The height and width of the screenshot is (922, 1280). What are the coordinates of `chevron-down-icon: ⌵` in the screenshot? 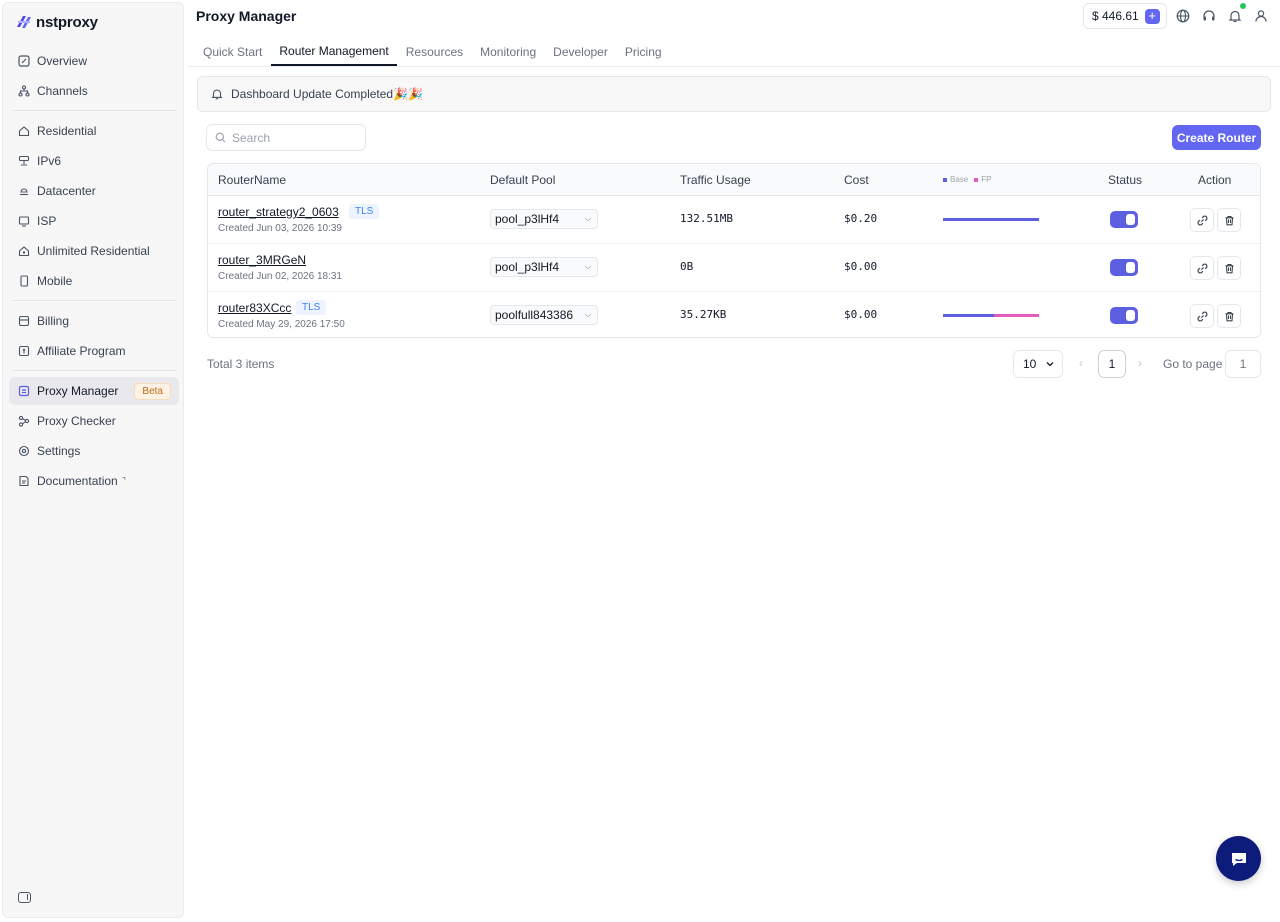 It's located at (587, 266).